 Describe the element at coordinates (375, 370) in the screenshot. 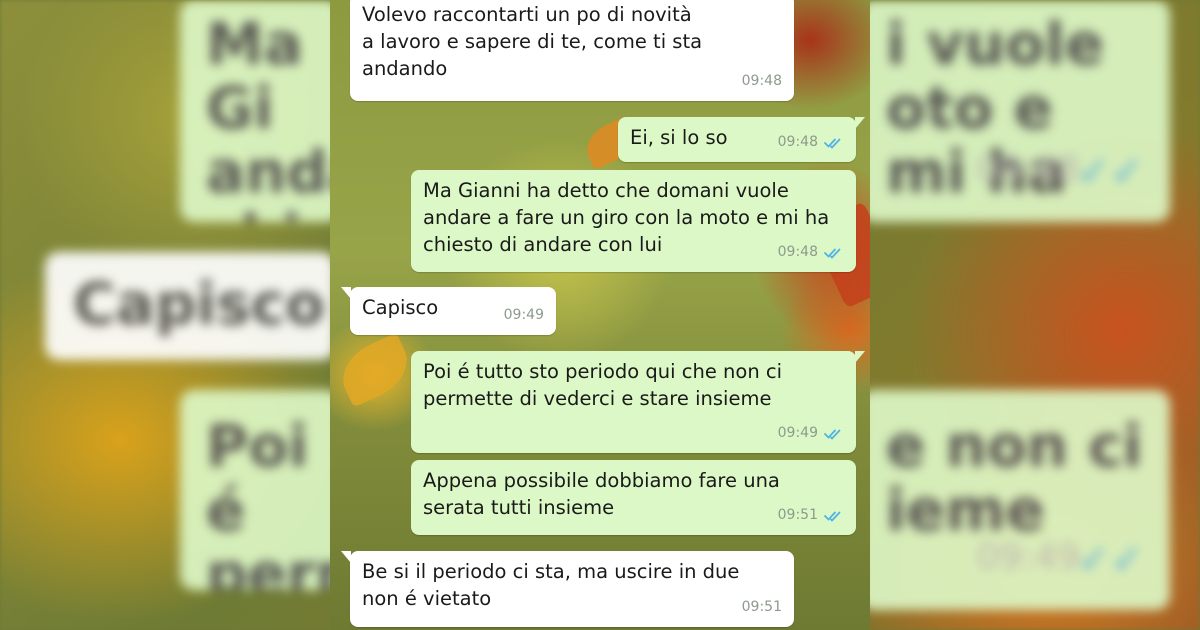

I see `autumn-leaf-decoration` at that location.